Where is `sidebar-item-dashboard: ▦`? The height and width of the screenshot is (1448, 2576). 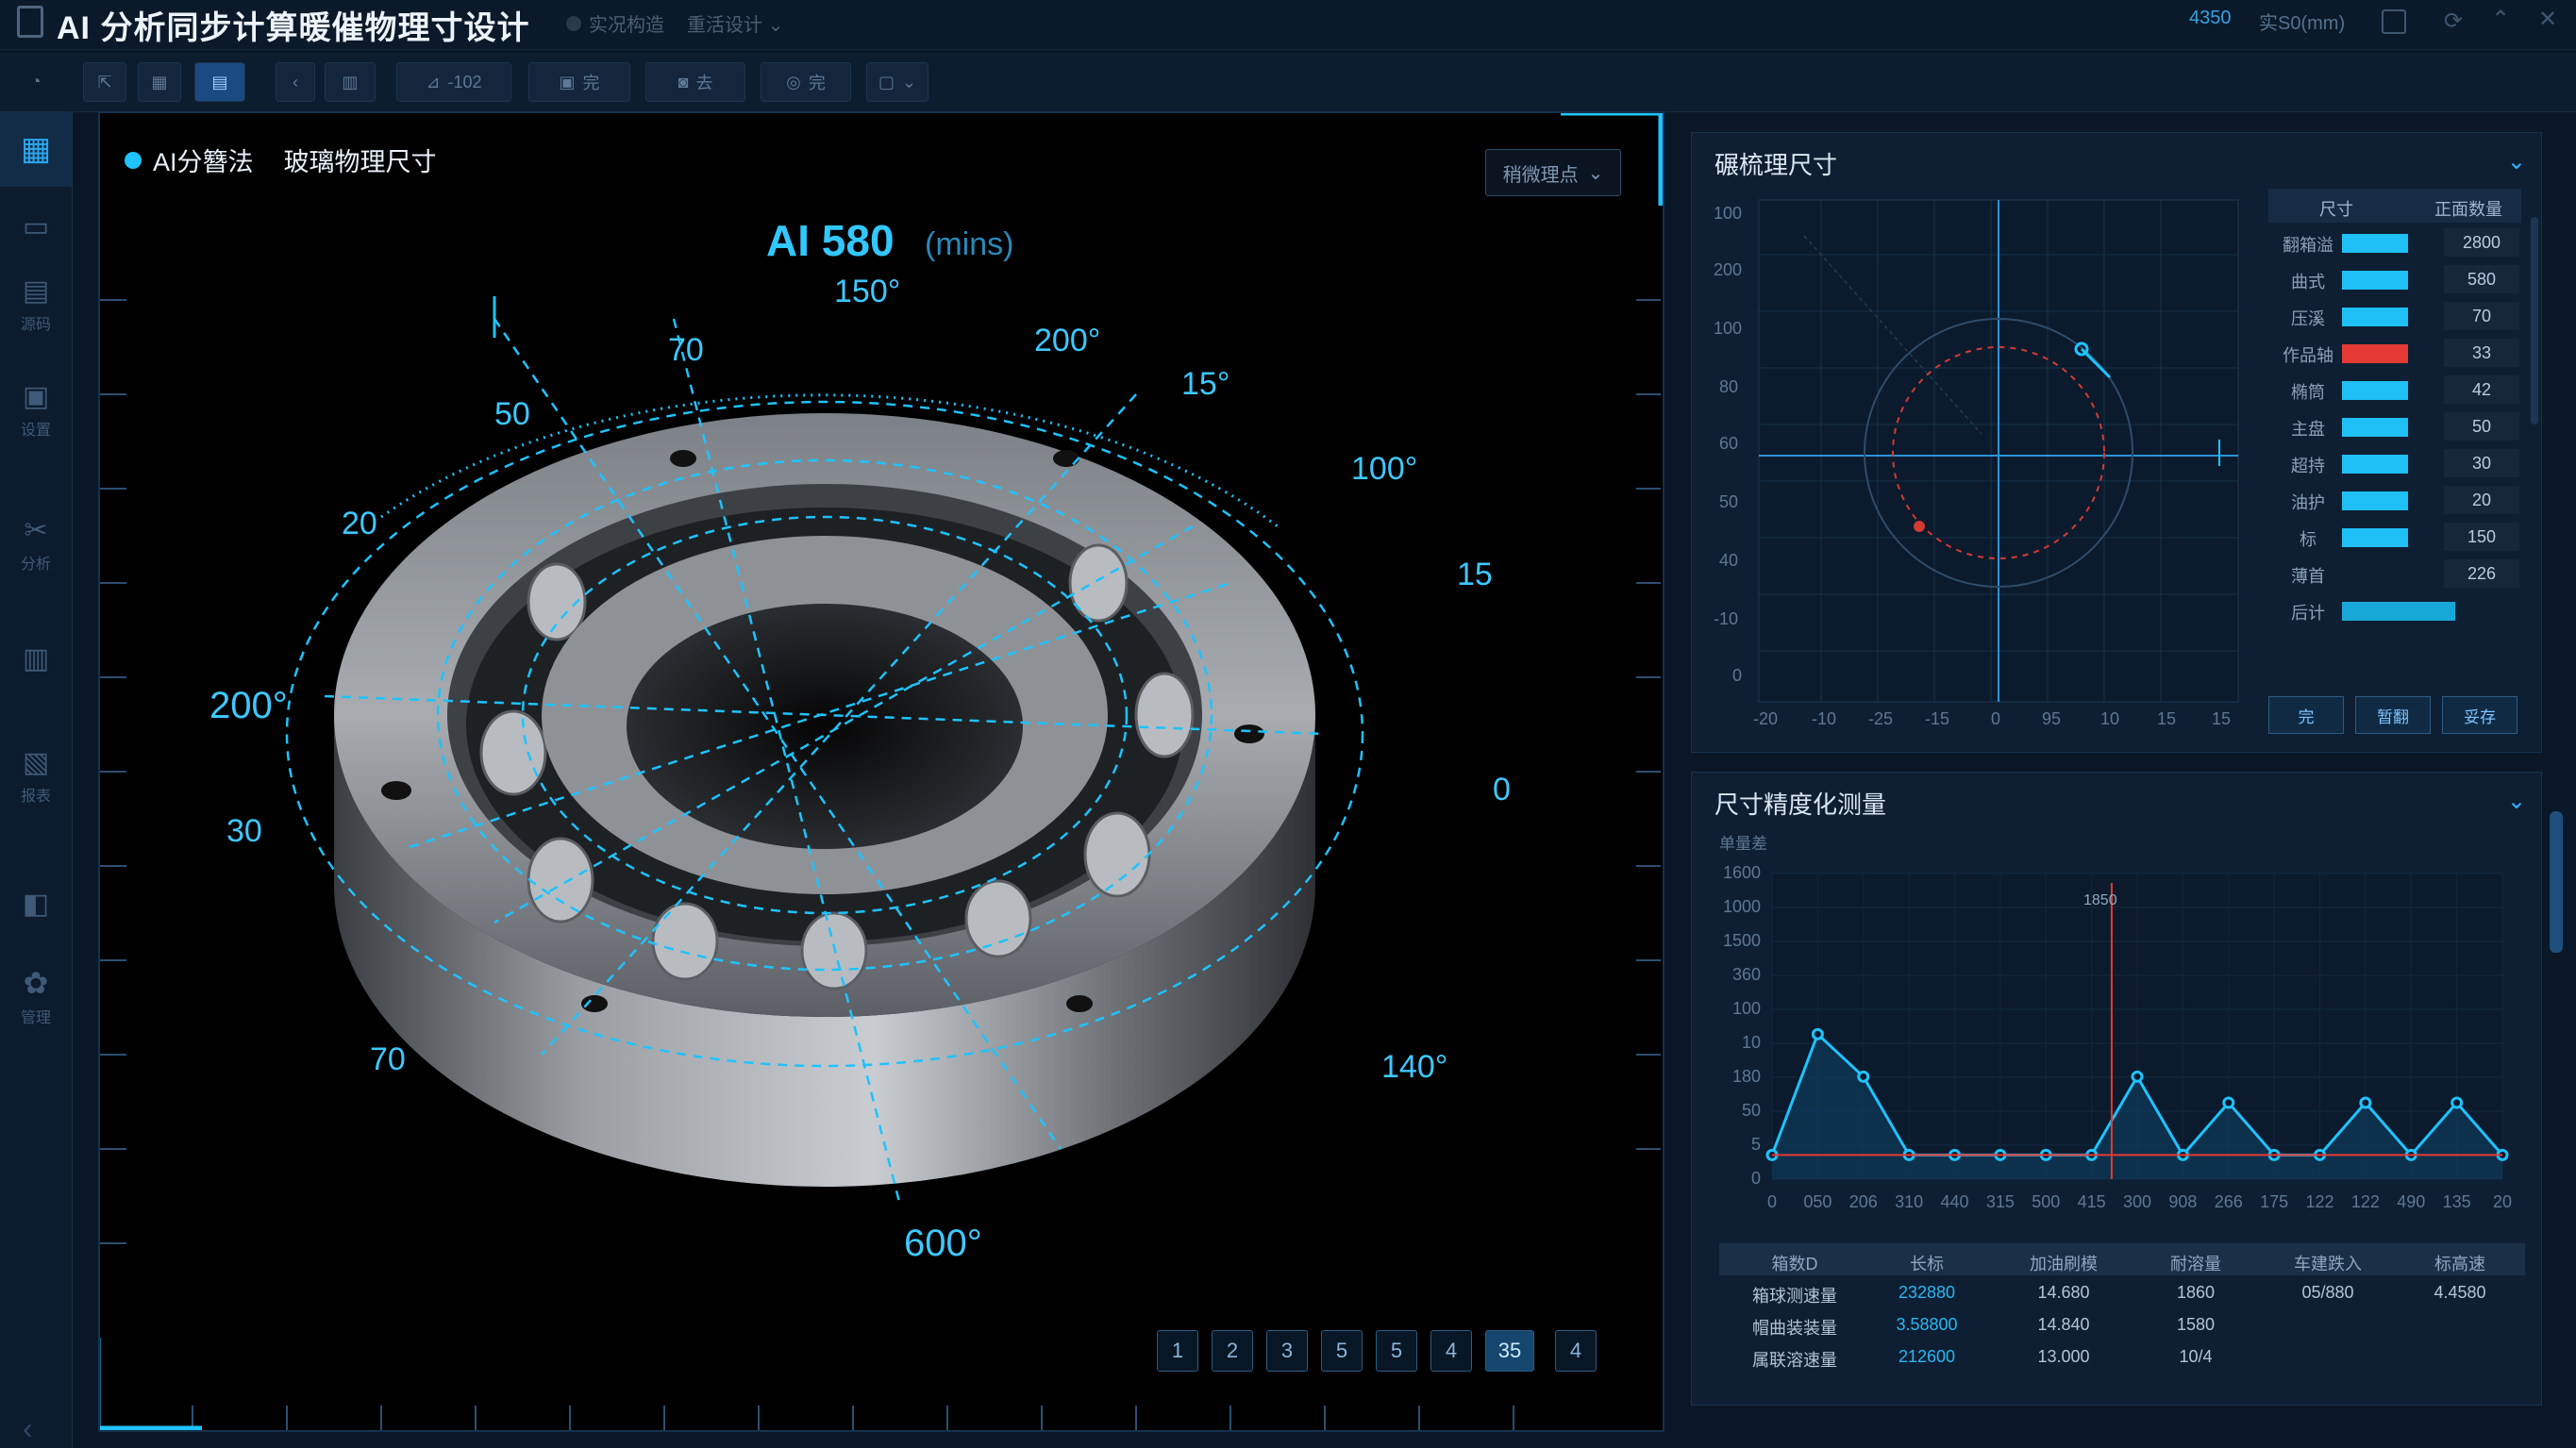 sidebar-item-dashboard: ▦ is located at coordinates (36, 149).